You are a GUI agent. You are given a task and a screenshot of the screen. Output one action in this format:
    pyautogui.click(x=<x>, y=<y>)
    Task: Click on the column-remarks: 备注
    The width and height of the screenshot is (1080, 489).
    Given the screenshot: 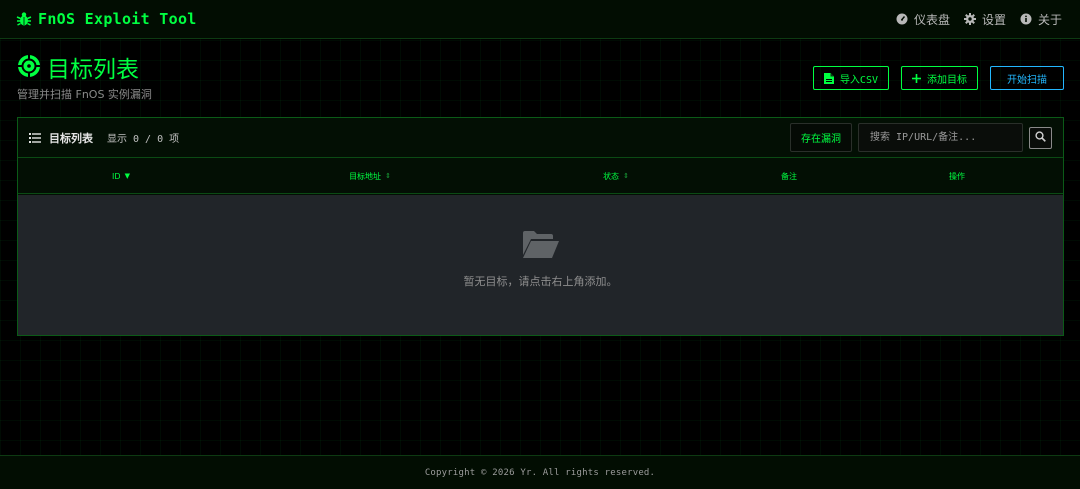 What is the action you would take?
    pyautogui.click(x=789, y=176)
    